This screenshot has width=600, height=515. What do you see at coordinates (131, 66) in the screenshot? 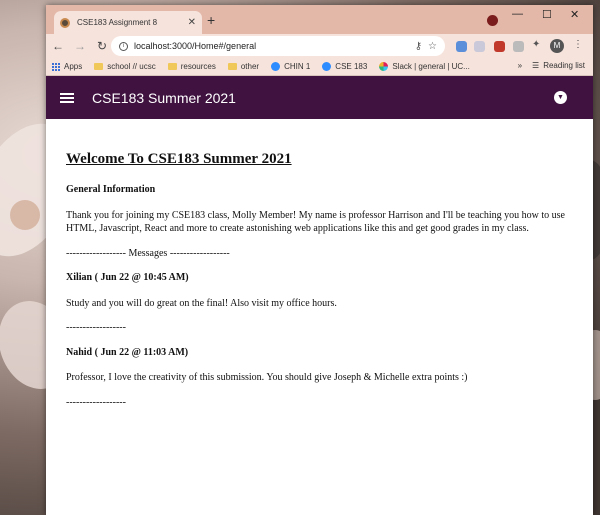
I see `bookmark-label: school // ucsc` at bounding box center [131, 66].